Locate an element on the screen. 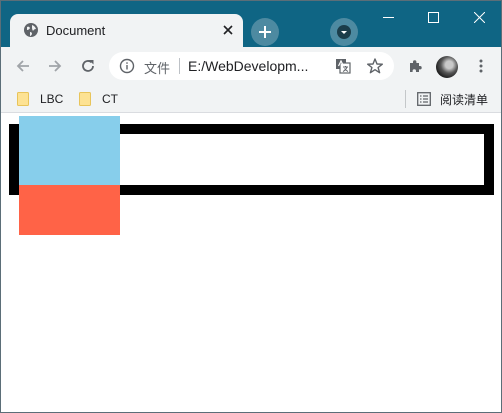  tab-search-button is located at coordinates (344, 32).